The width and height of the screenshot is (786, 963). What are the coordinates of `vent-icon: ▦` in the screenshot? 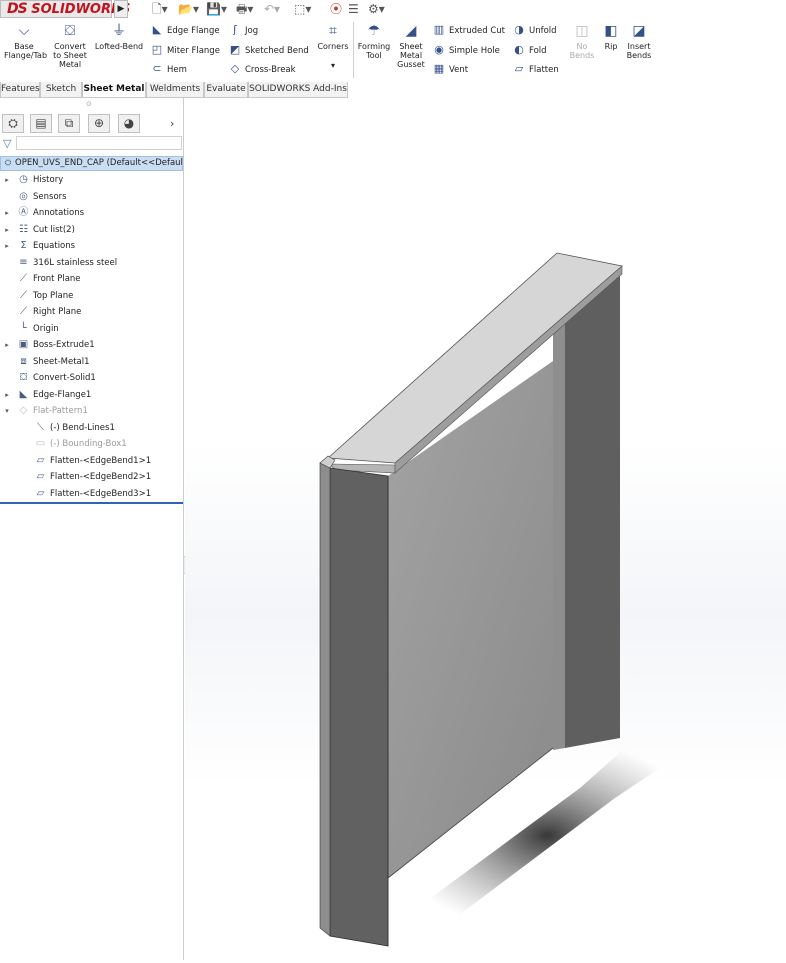 It's located at (439, 68).